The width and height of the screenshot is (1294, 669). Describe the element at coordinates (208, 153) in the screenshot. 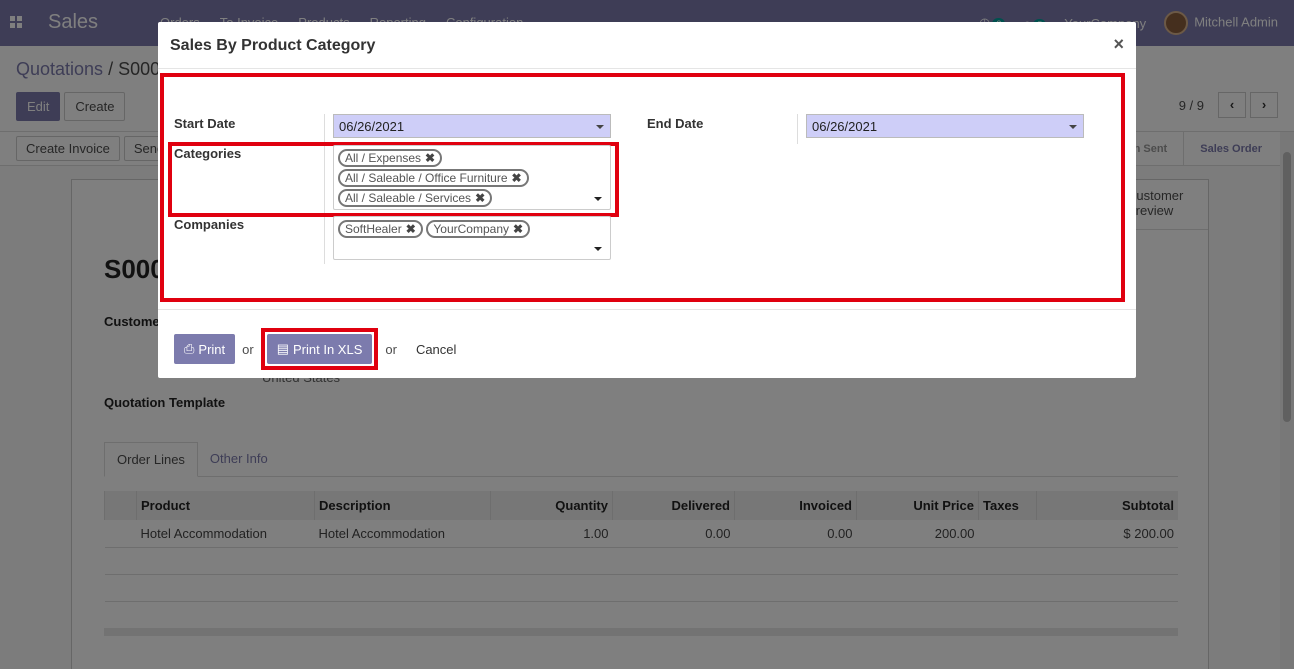

I see `categories-label: Categories` at that location.